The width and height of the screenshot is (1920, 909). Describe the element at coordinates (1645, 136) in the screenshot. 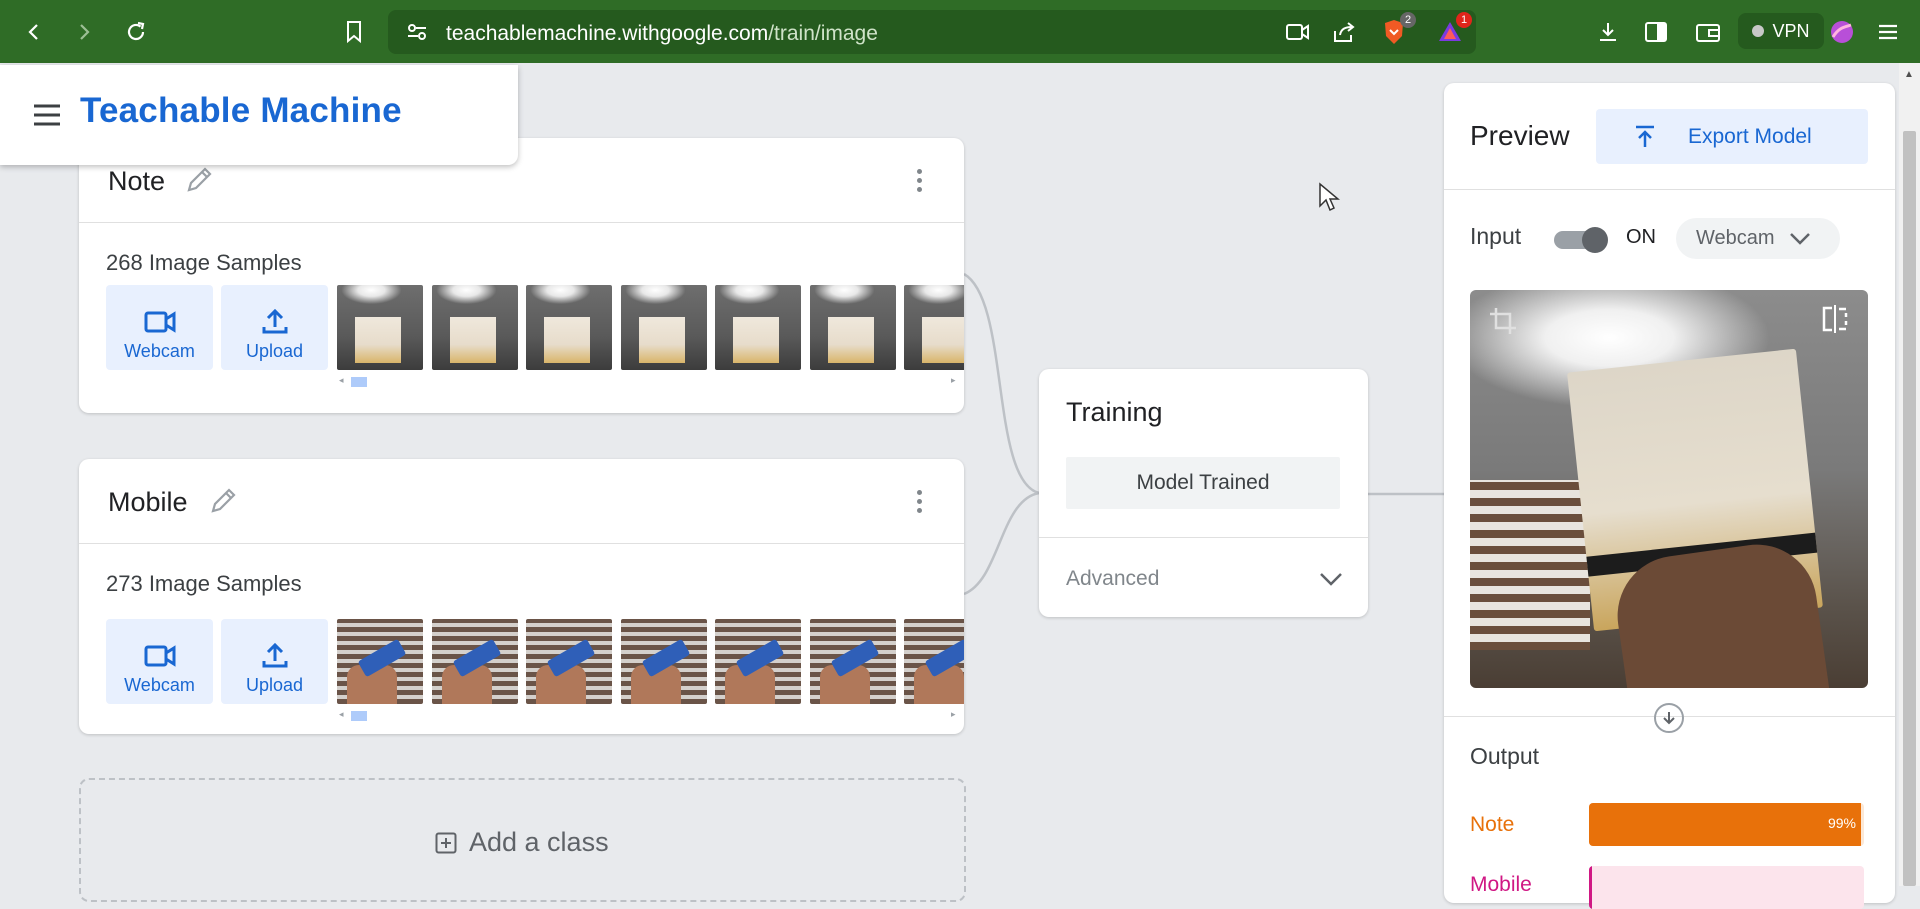

I see `export-upload-icon` at that location.